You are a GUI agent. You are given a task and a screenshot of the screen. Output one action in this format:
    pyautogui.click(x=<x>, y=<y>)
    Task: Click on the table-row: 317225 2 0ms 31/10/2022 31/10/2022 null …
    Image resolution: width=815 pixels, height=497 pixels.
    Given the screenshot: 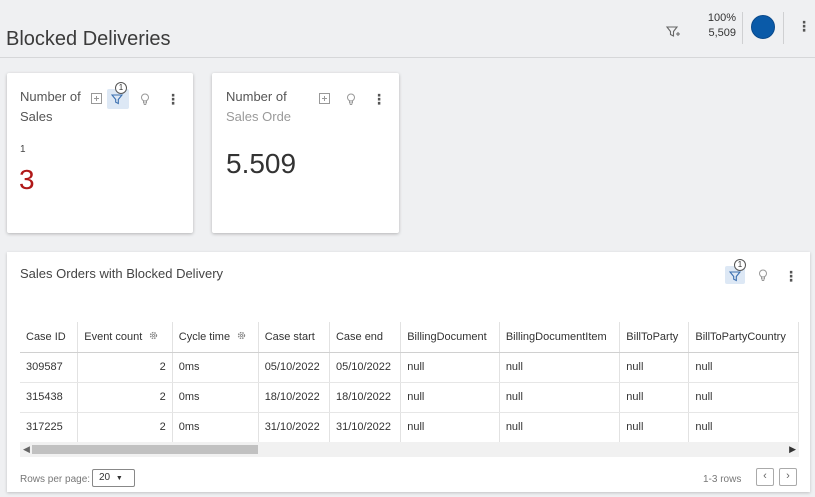 What is the action you would take?
    pyautogui.click(x=409, y=427)
    